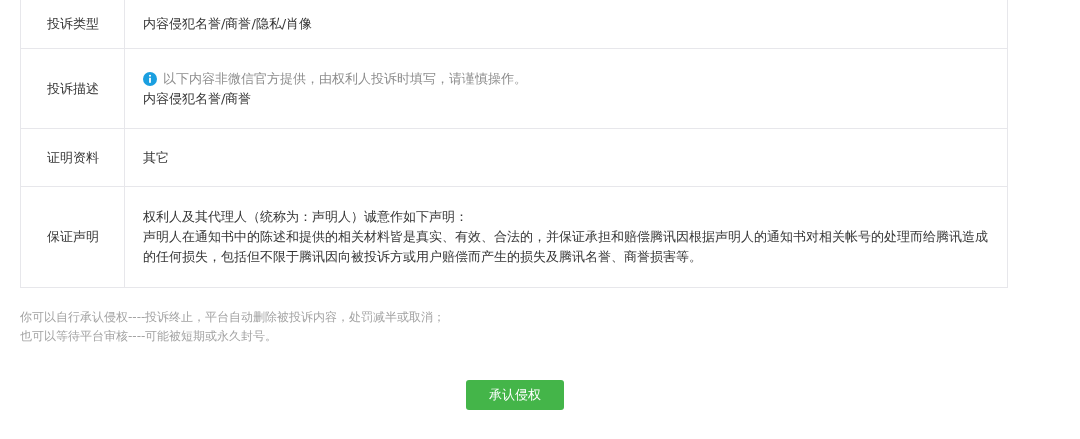 This screenshot has width=1080, height=439. What do you see at coordinates (156, 157) in the screenshot?
I see `field-value: 其它` at bounding box center [156, 157].